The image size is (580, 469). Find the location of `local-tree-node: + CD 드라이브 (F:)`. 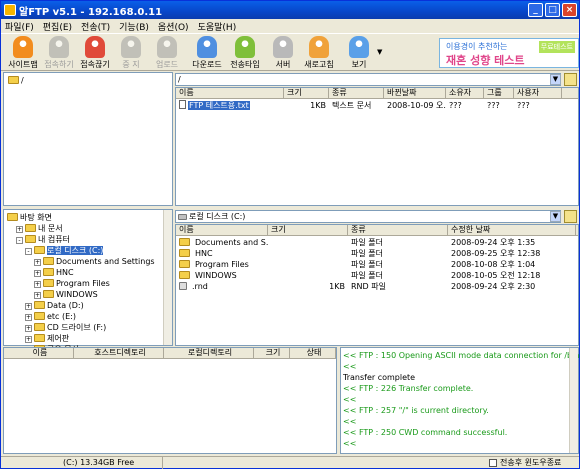

local-tree-node: + CD 드라이브 (F:) is located at coordinates (65, 327).